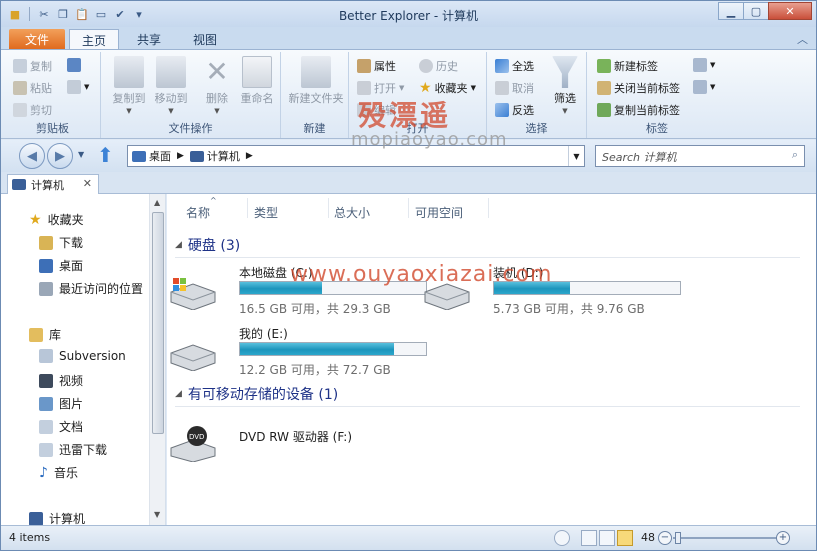  Describe the element at coordinates (56, 219) in the screenshot. I see `sidebar-item-favorites: ★ 收藏夹` at that location.